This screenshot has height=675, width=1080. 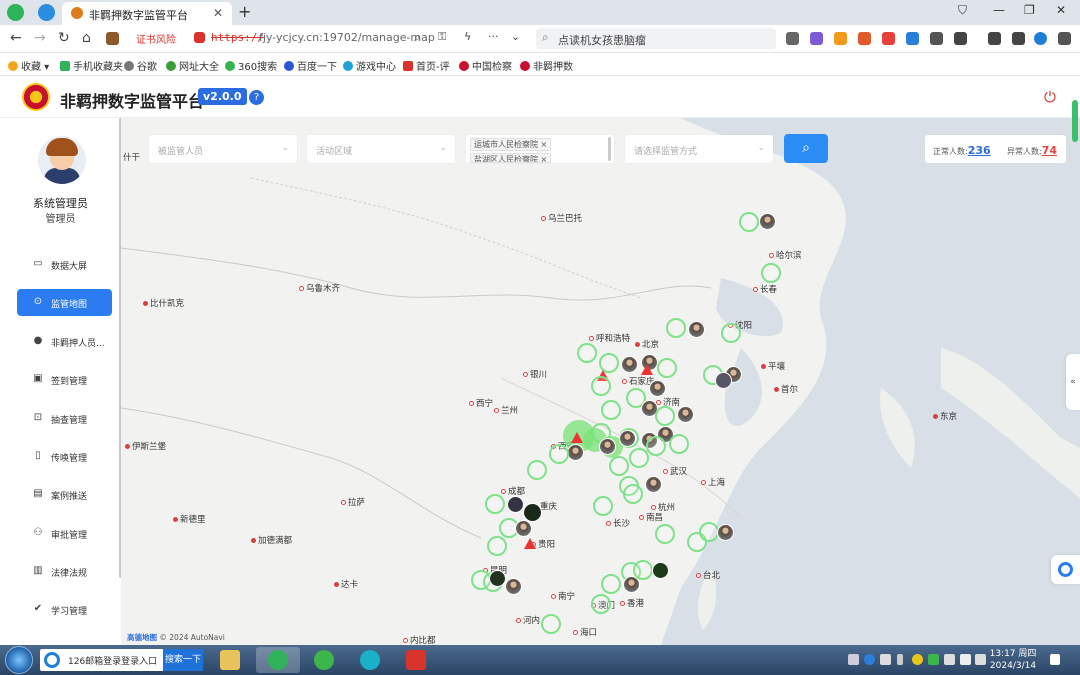 I want to click on tray-help-icon, so click(x=869, y=659).